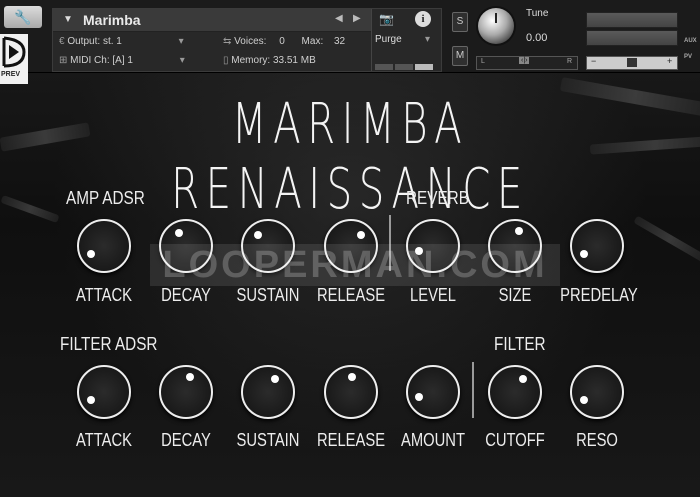  I want to click on info-icon: i, so click(423, 19).